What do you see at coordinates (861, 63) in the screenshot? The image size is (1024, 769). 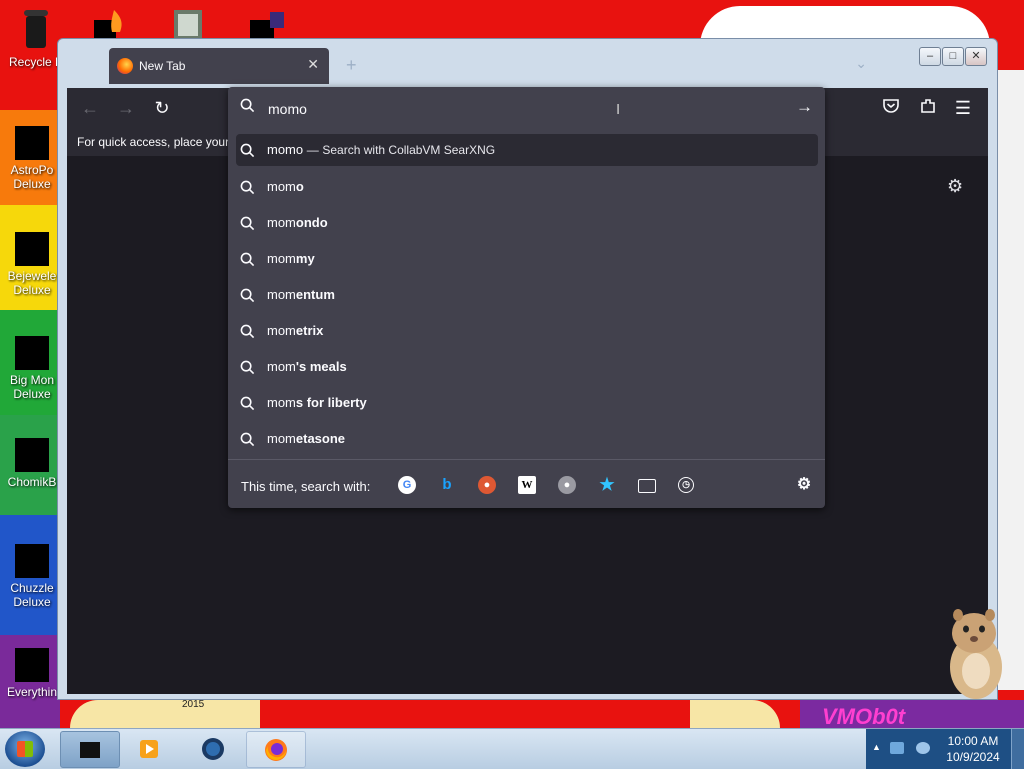 I see `list-tabs-icon: ⌄` at bounding box center [861, 63].